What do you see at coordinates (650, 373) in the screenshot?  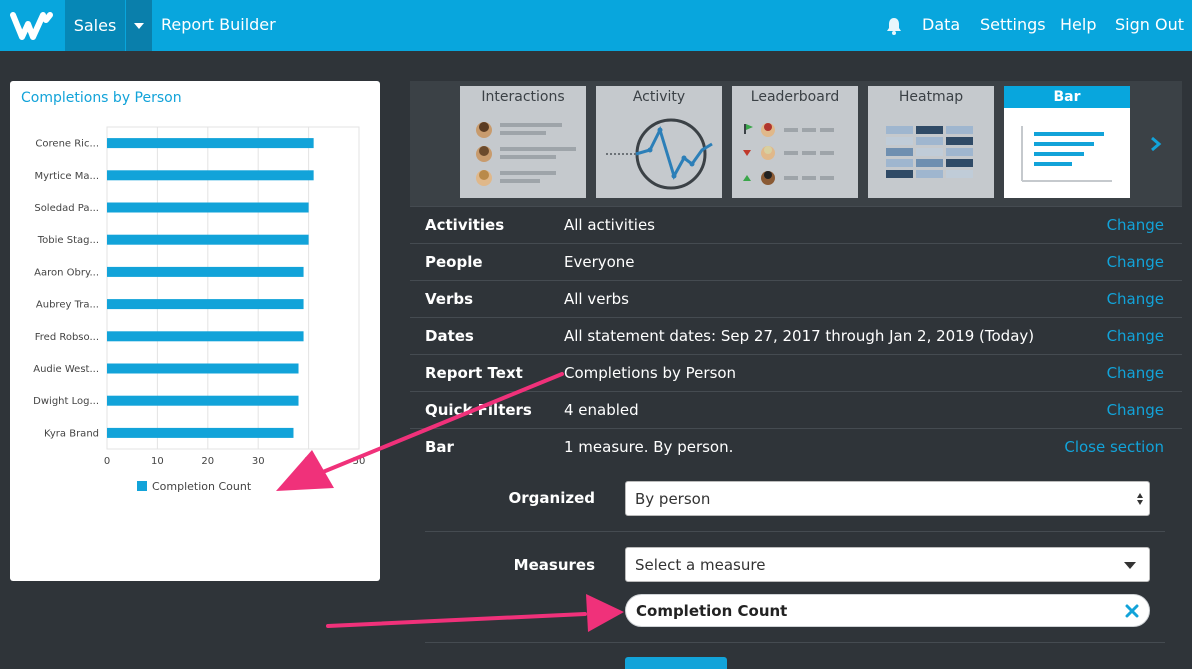 I see `row-value: Completions by Person` at bounding box center [650, 373].